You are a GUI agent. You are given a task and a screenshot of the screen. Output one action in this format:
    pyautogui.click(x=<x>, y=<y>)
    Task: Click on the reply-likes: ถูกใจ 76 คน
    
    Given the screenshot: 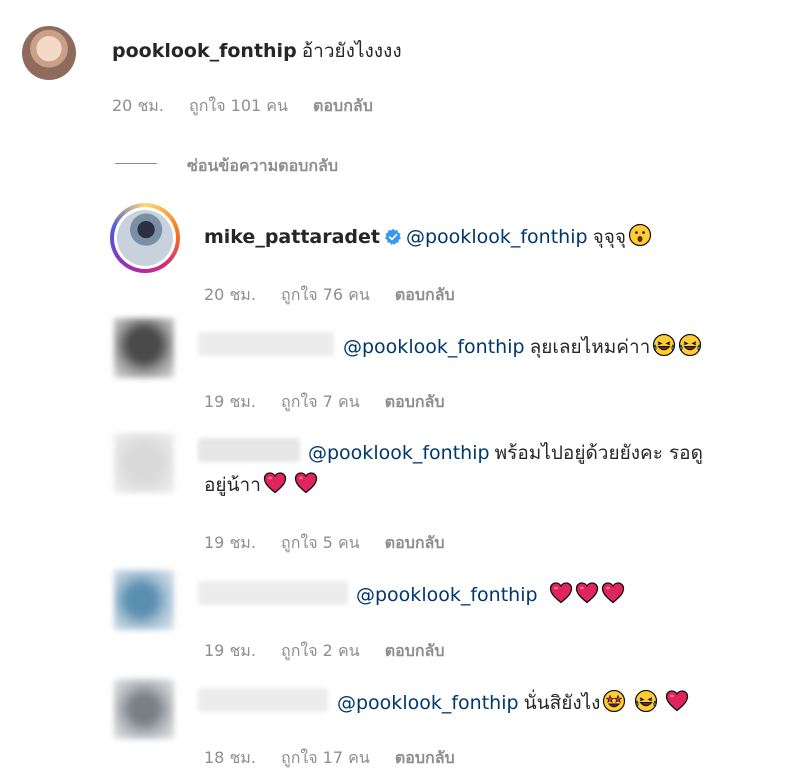 What is the action you would take?
    pyautogui.click(x=325, y=294)
    